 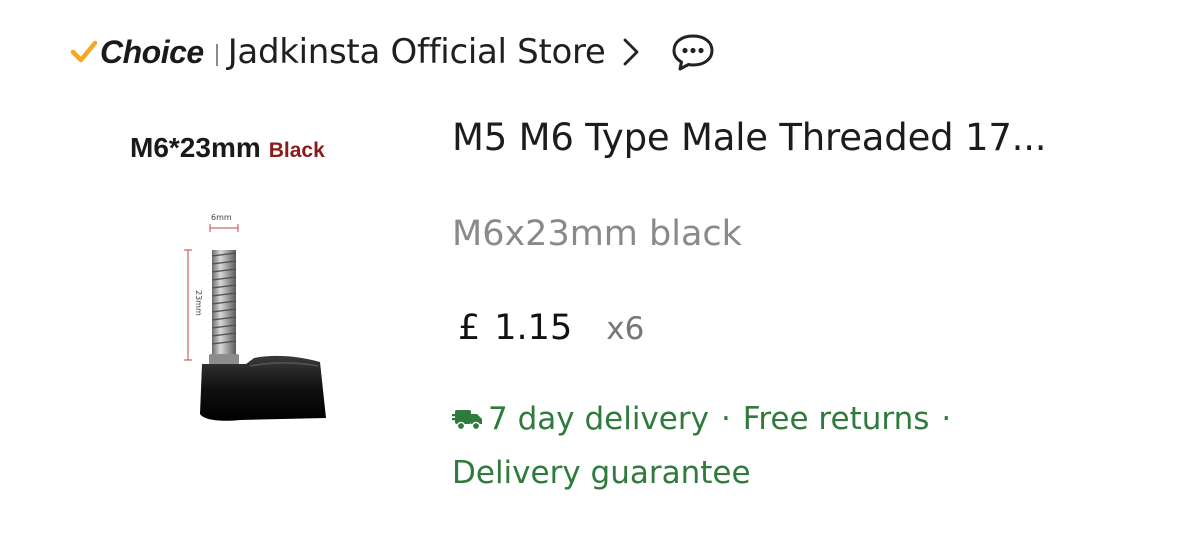 I want to click on image-color-label: Black, so click(x=296, y=150).